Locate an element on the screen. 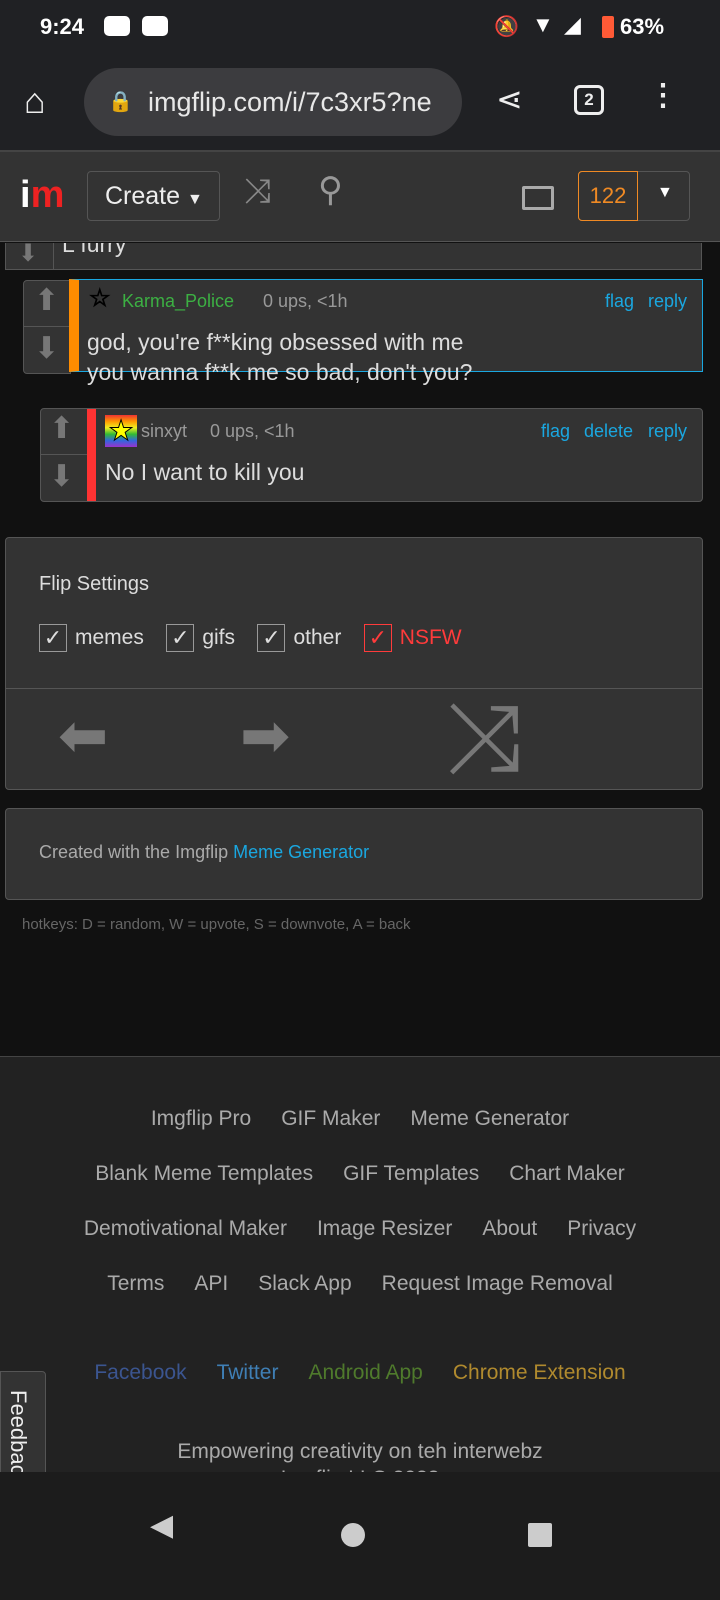 This screenshot has height=1600, width=720. android-nav-bar: ◀ is located at coordinates (360, 1536).